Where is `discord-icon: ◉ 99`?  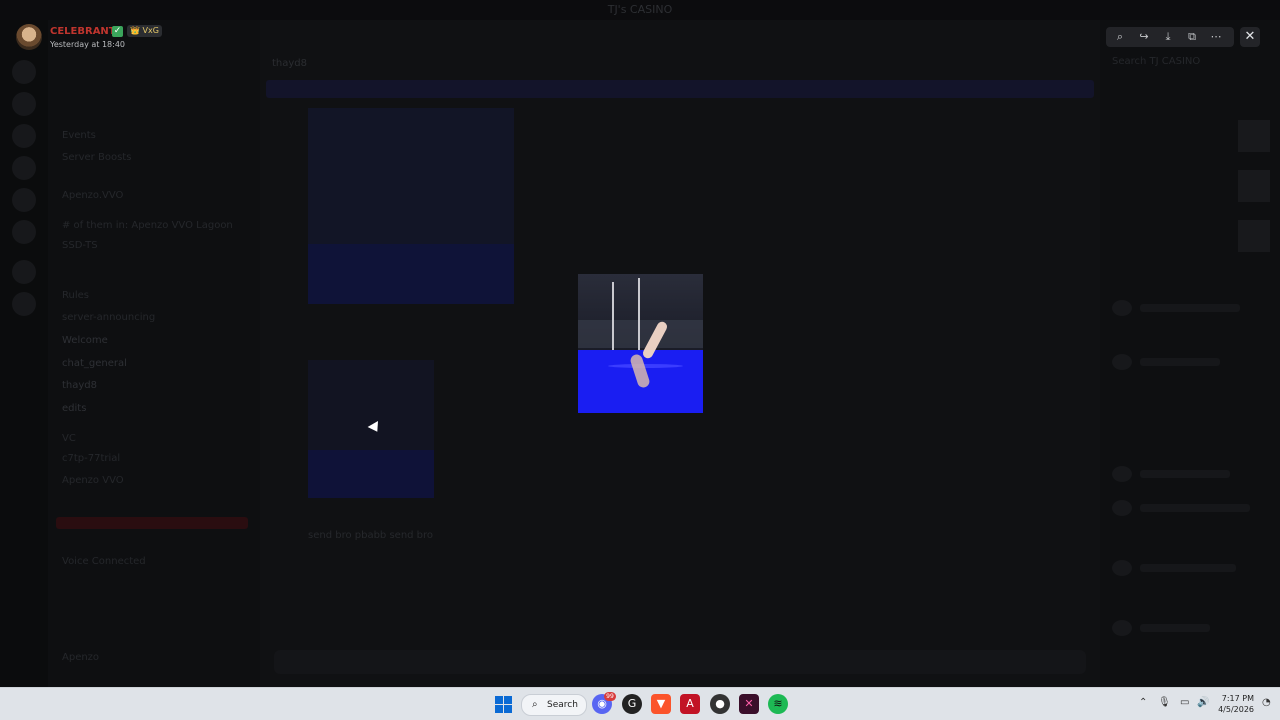
discord-icon: ◉ 99 is located at coordinates (604, 703).